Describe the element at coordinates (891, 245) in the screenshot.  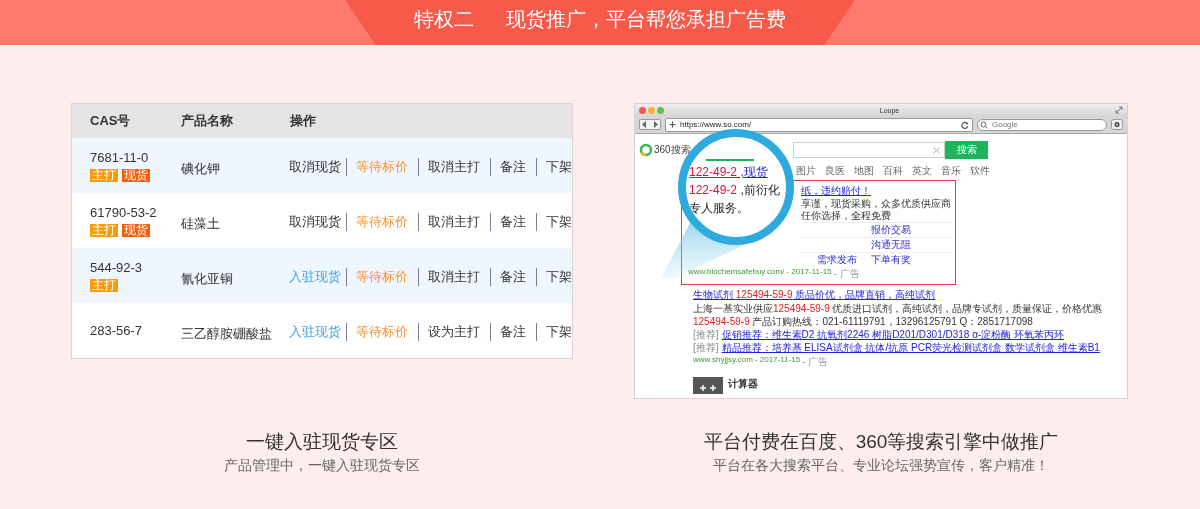
I see `ad-link: 沟通无阻` at that location.